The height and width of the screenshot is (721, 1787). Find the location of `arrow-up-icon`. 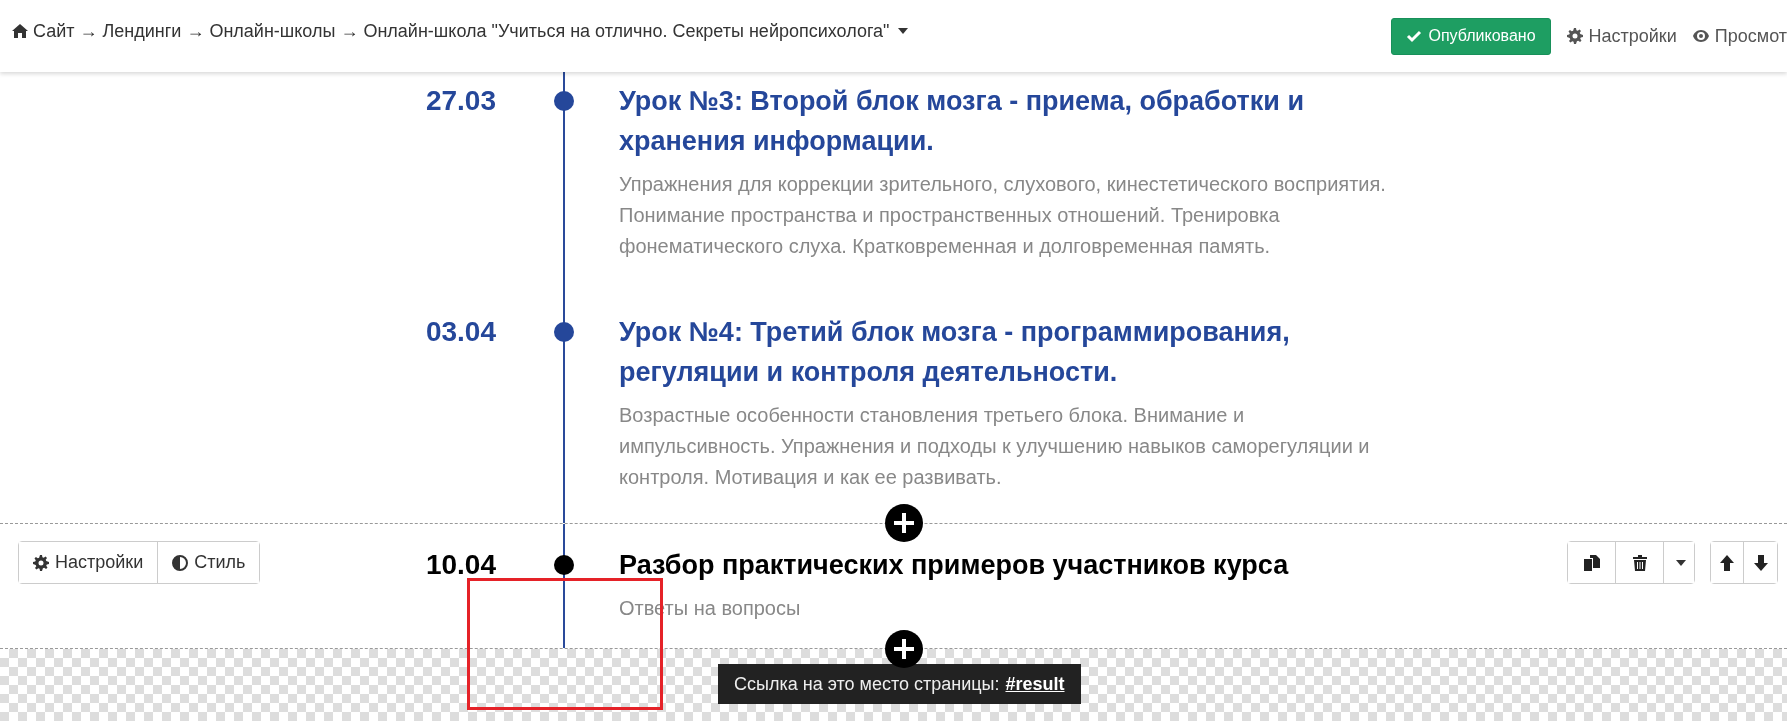

arrow-up-icon is located at coordinates (1727, 562).